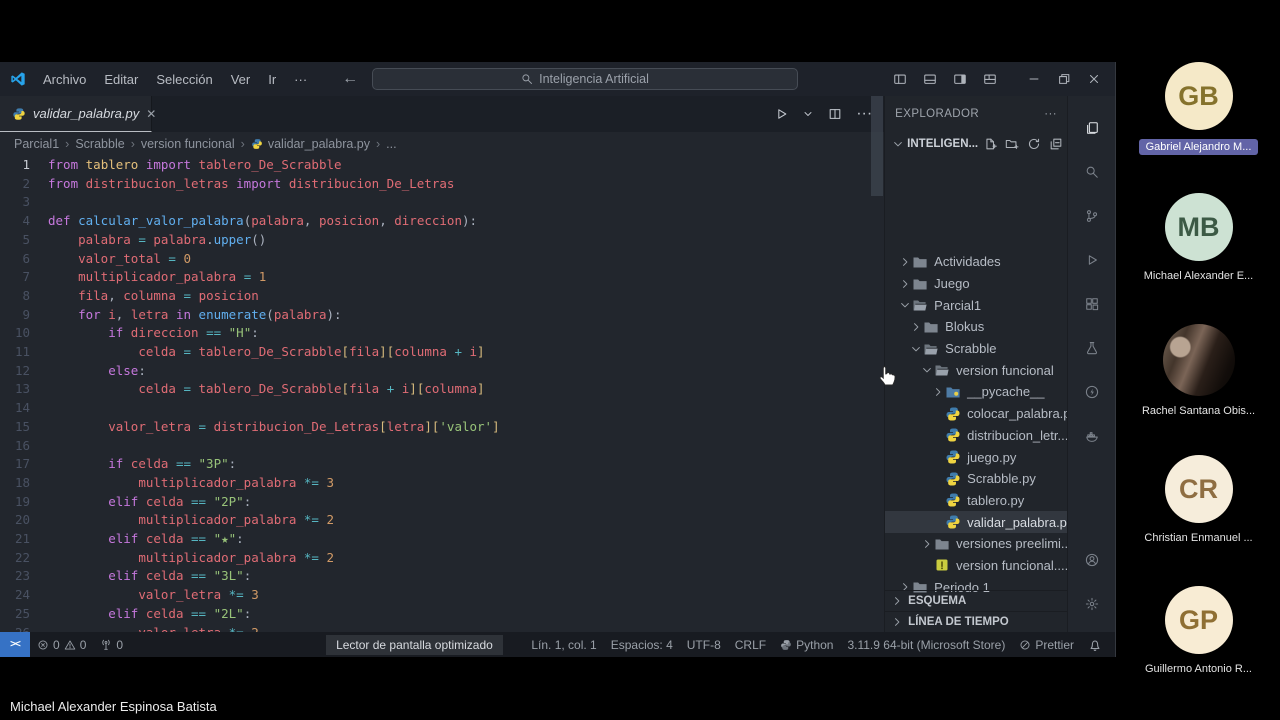 The width and height of the screenshot is (1280, 720). I want to click on tree-item-version-funcional: version funcional, so click(976, 370).